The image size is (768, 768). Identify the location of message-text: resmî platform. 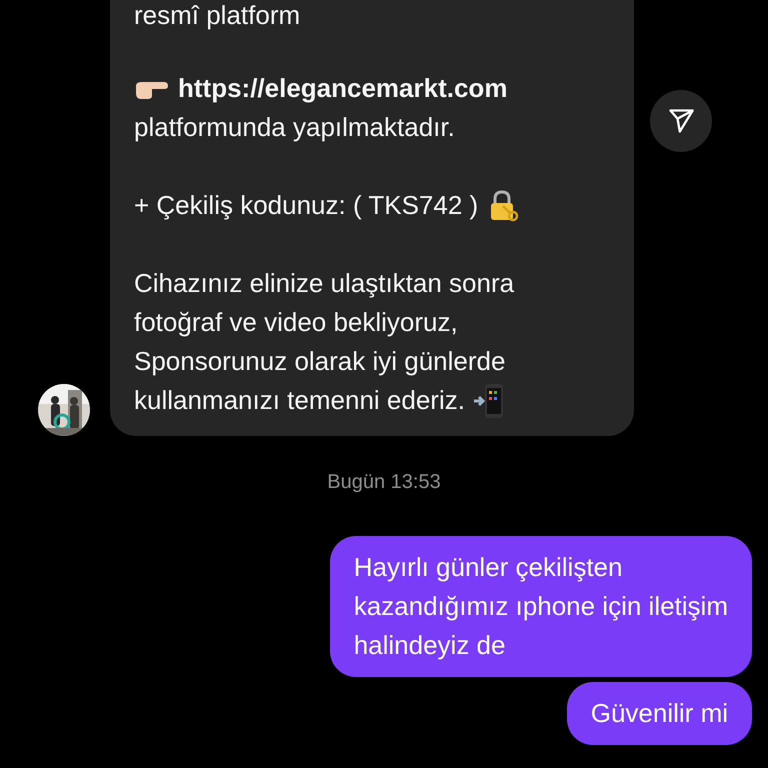
(217, 15).